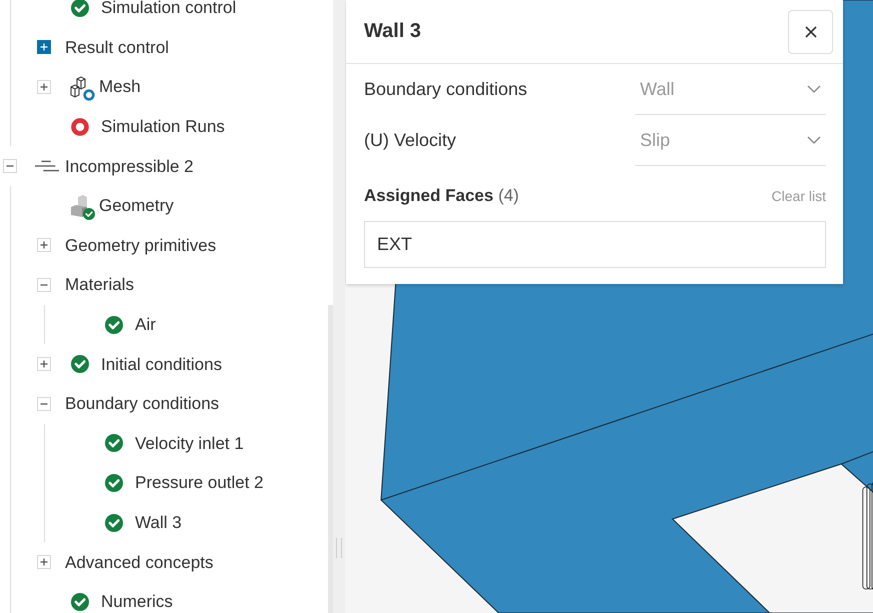 The width and height of the screenshot is (873, 613). Describe the element at coordinates (158, 523) in the screenshot. I see `tree-item: Wall 3` at that location.